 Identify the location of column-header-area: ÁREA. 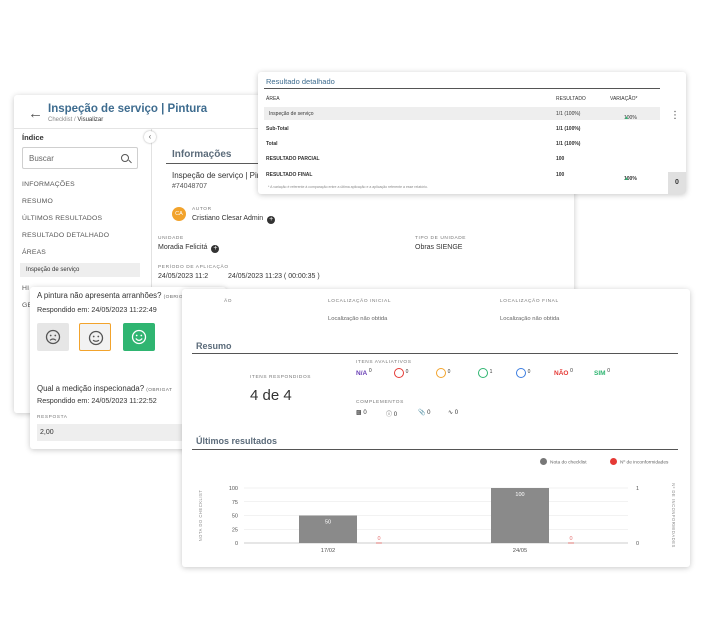
(273, 99).